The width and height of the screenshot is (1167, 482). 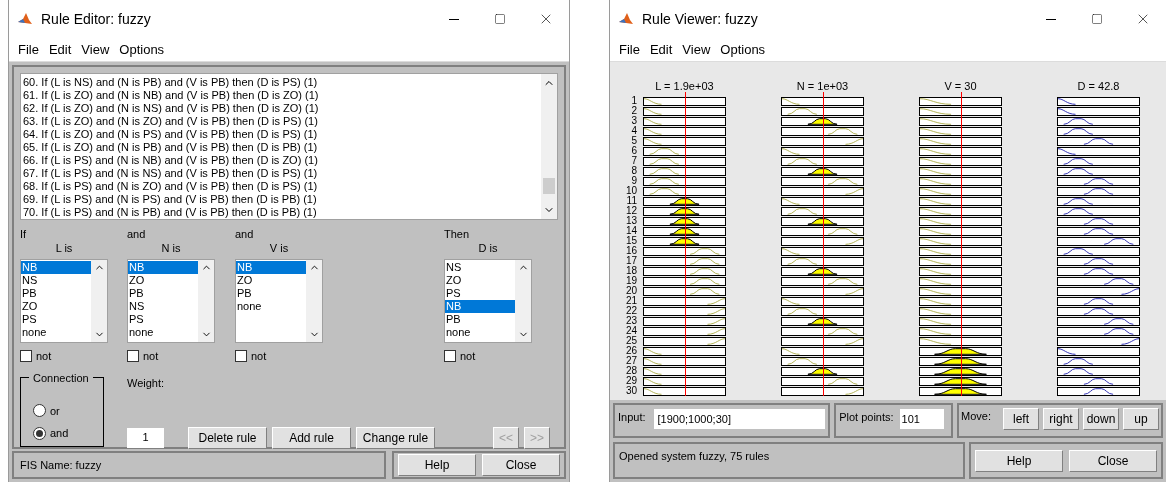 What do you see at coordinates (1098, 86) in the screenshot?
I see `variable-title: D = 42.8` at bounding box center [1098, 86].